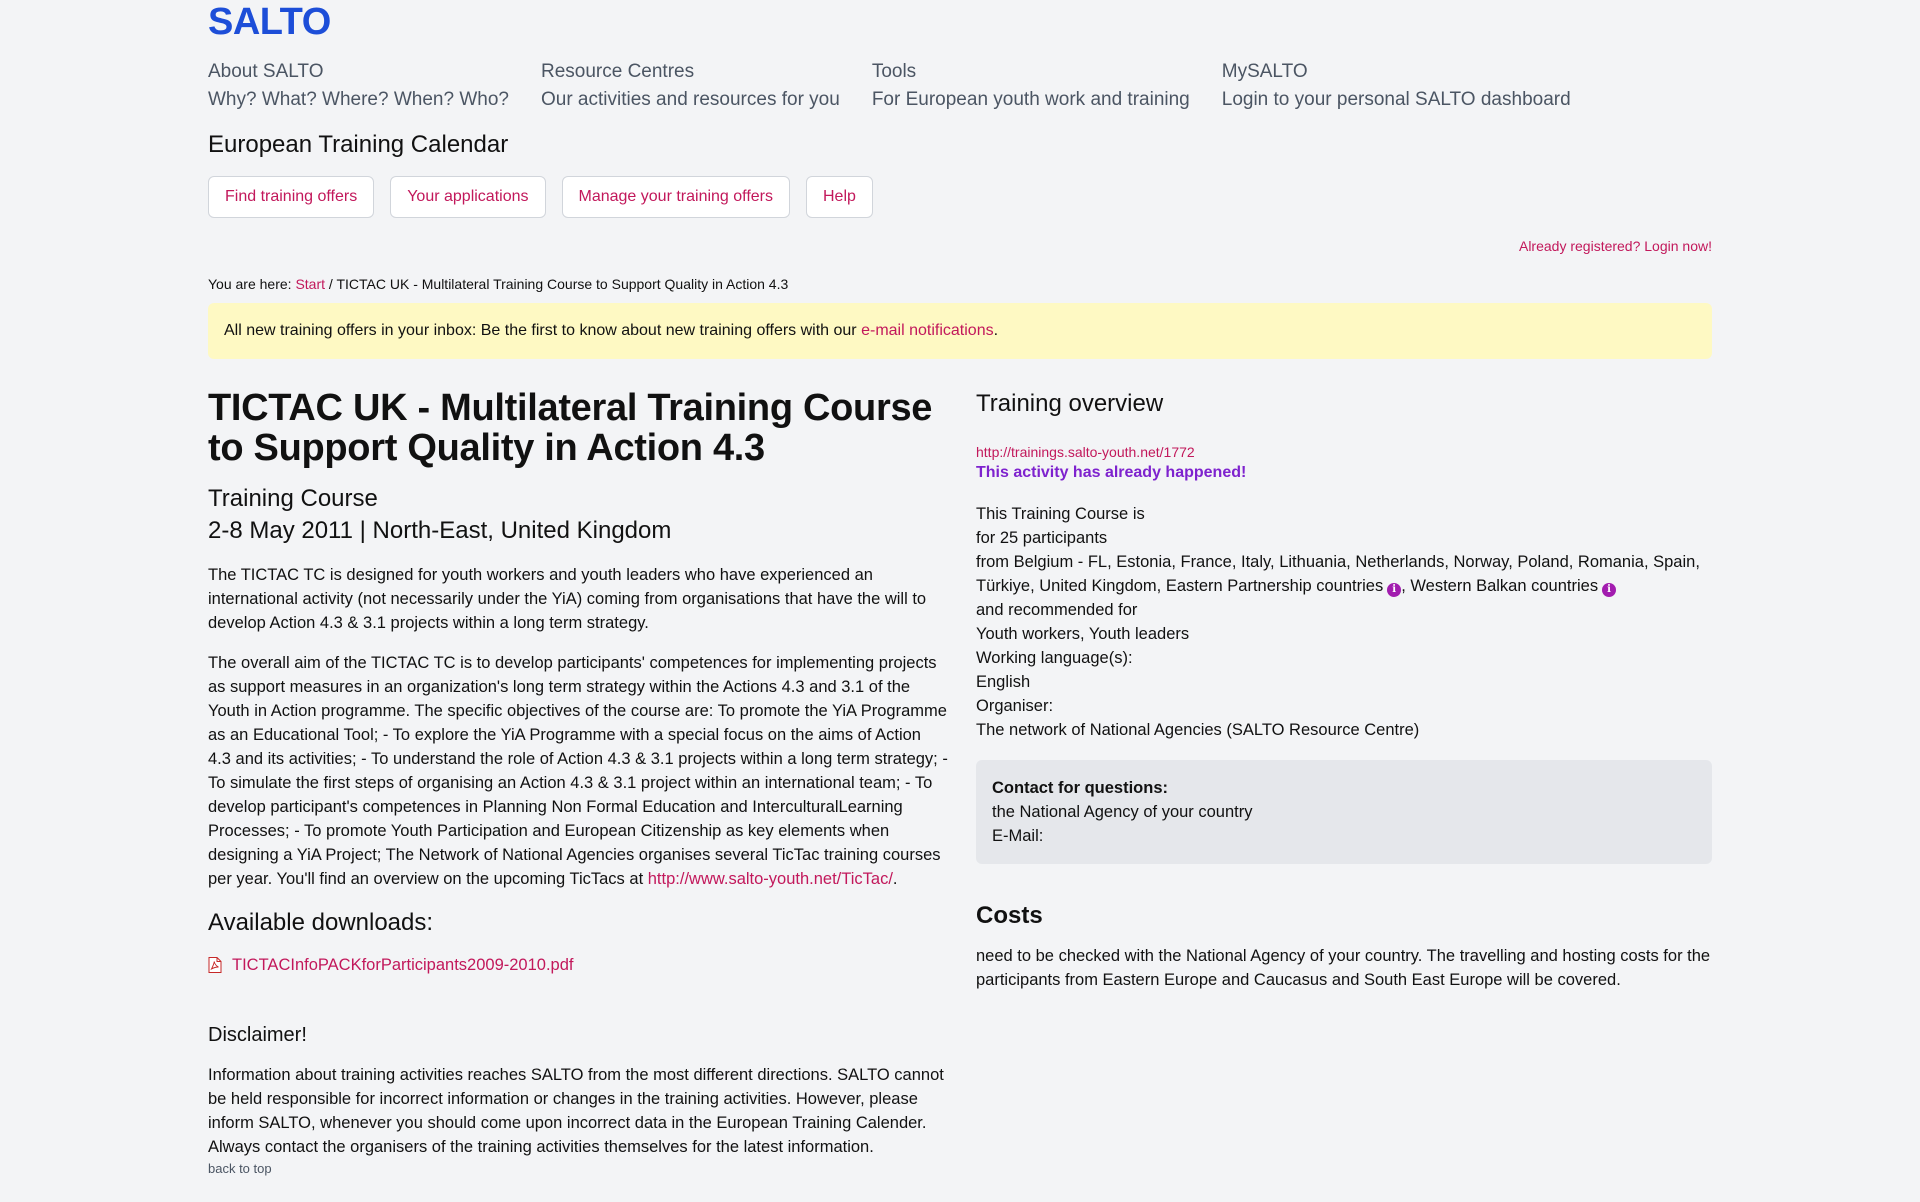  What do you see at coordinates (1500, 586) in the screenshot?
I see `western-balkan-text: , Western Balkan countries` at bounding box center [1500, 586].